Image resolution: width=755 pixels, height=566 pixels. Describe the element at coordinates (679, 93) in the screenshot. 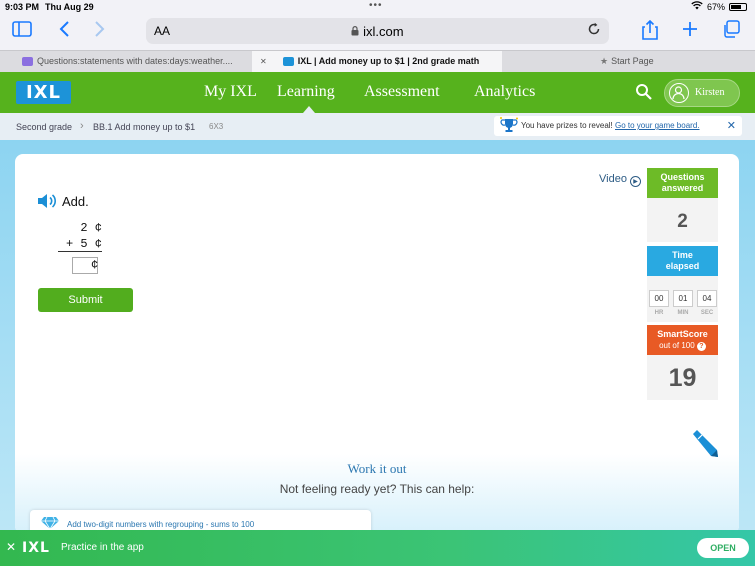

I see `avatar-icon` at that location.